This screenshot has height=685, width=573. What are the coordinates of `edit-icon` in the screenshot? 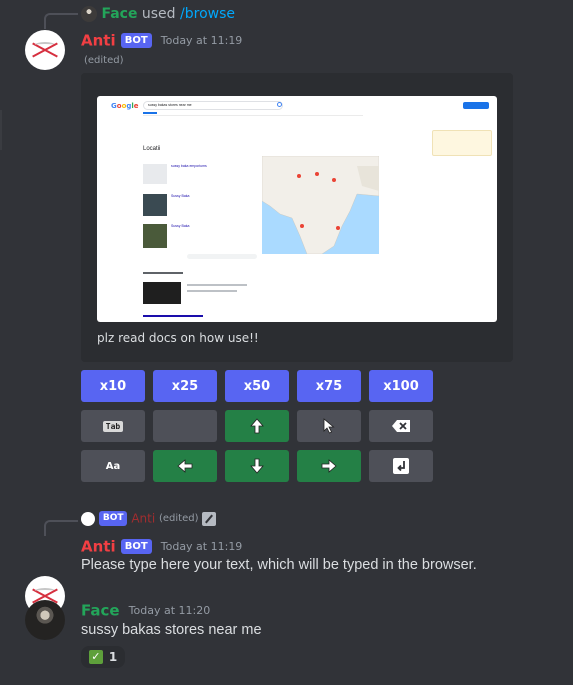 It's located at (209, 518).